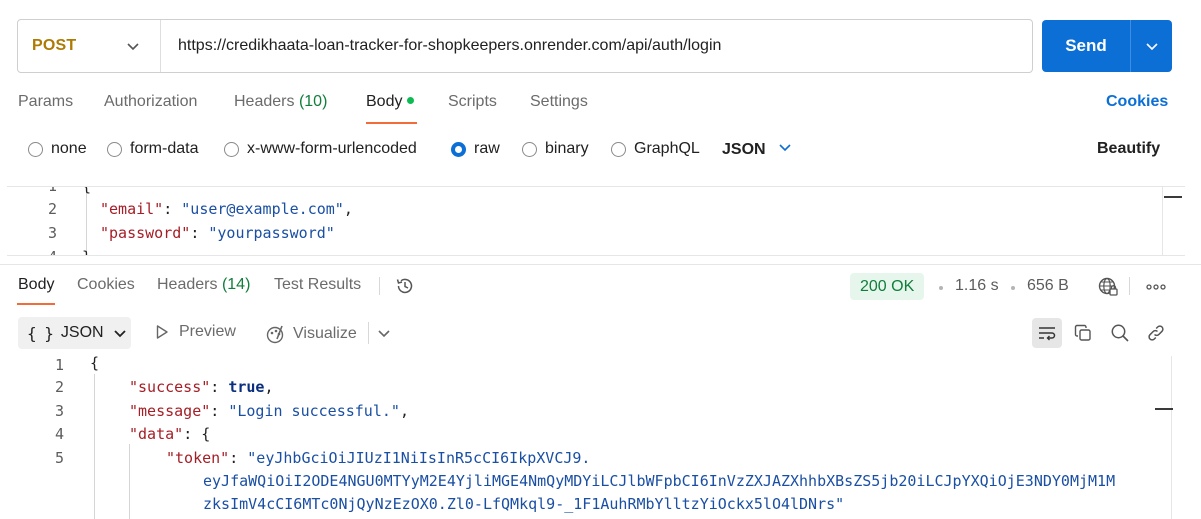  What do you see at coordinates (86, 251) in the screenshot?
I see `code-close-brace: }` at bounding box center [86, 251].